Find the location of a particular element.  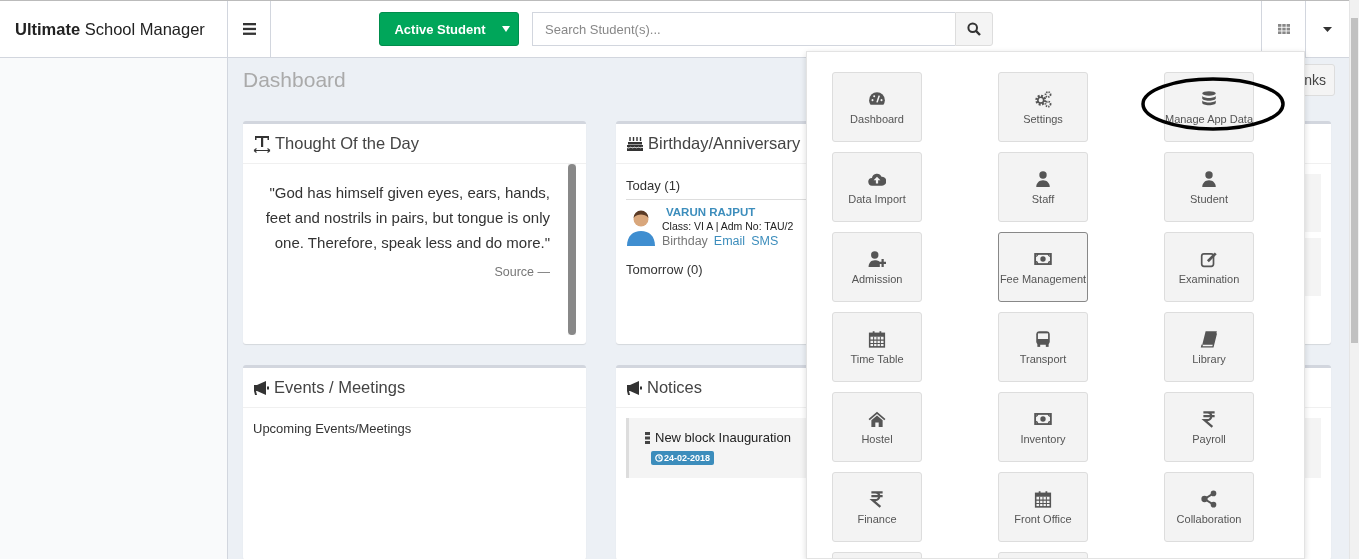

menu-icon is located at coordinates (249, 29).